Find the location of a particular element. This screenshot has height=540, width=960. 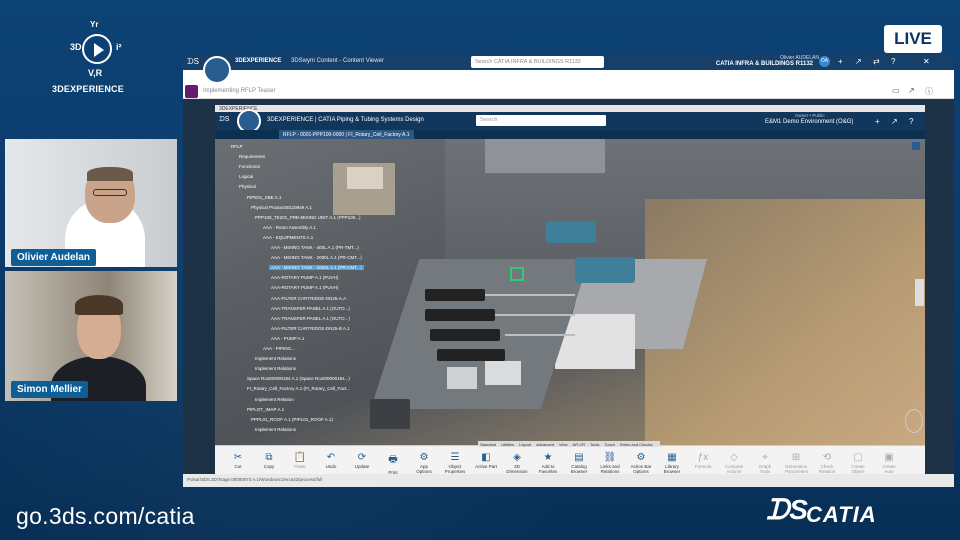

action-tab: View is located at coordinates (563, 444).